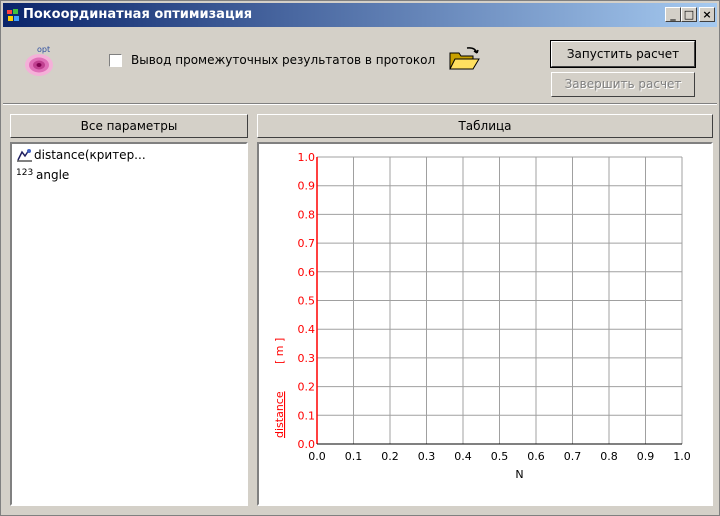  Describe the element at coordinates (43, 49) in the screenshot. I see `opt-icon-label: opt` at that location.